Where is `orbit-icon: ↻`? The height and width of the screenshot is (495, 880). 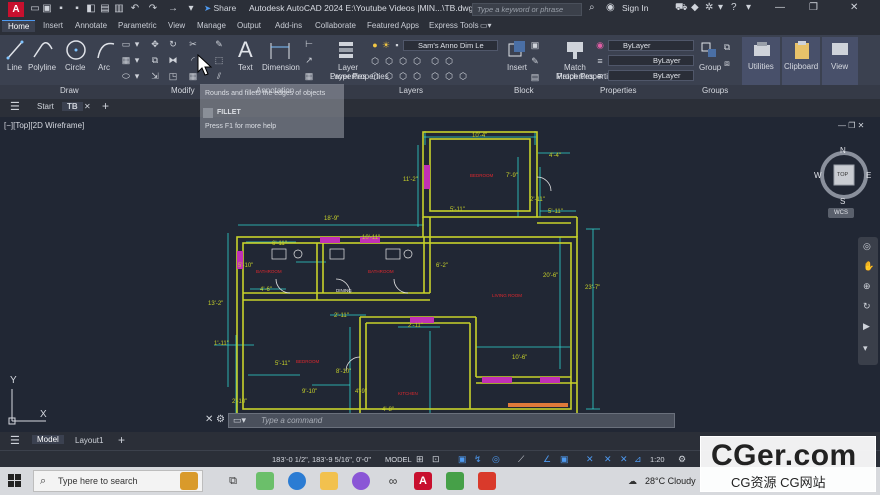
orbit-icon: ↻ is located at coordinates (867, 306).